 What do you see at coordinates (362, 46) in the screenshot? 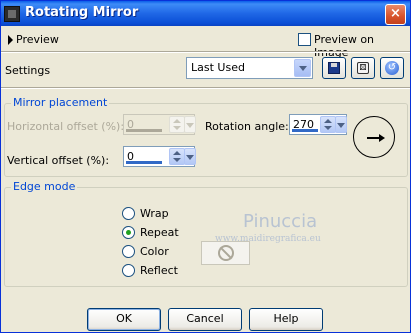
I see `preview-on-image-label: Preview on Image` at bounding box center [362, 46].